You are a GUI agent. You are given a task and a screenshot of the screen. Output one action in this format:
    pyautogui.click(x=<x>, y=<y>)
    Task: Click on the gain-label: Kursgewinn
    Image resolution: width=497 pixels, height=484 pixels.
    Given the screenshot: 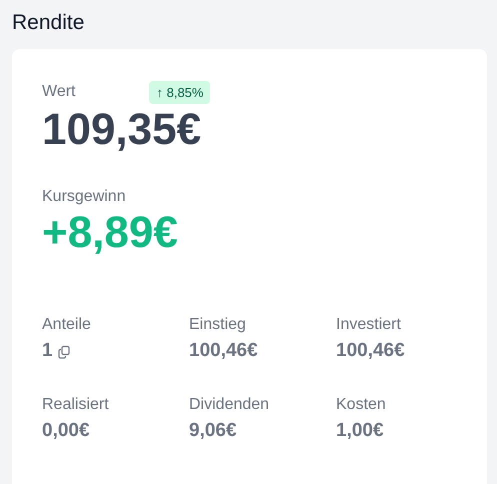 What is the action you would take?
    pyautogui.click(x=84, y=197)
    